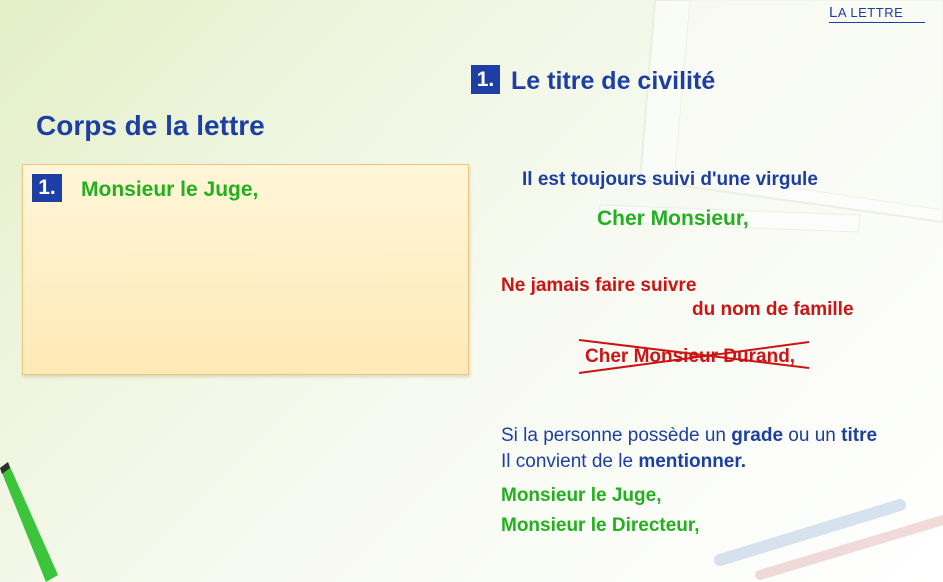  What do you see at coordinates (673, 218) in the screenshot?
I see `good-example: Cher Monsieur,` at bounding box center [673, 218].